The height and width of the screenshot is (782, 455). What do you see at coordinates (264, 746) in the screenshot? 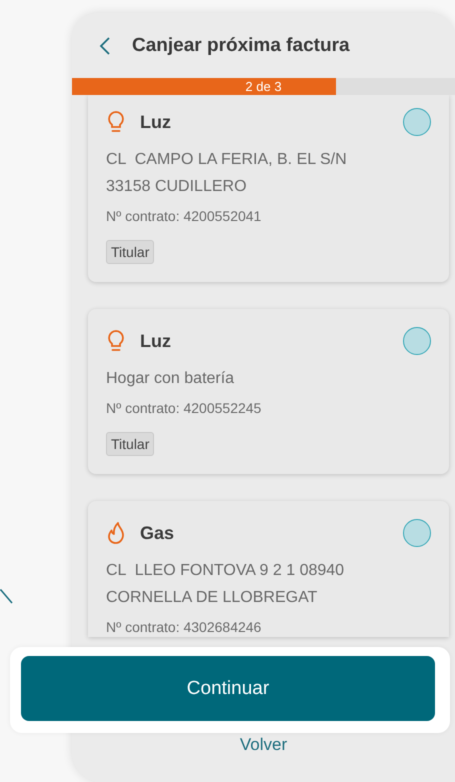
I see `back-link: Volver` at bounding box center [264, 746].